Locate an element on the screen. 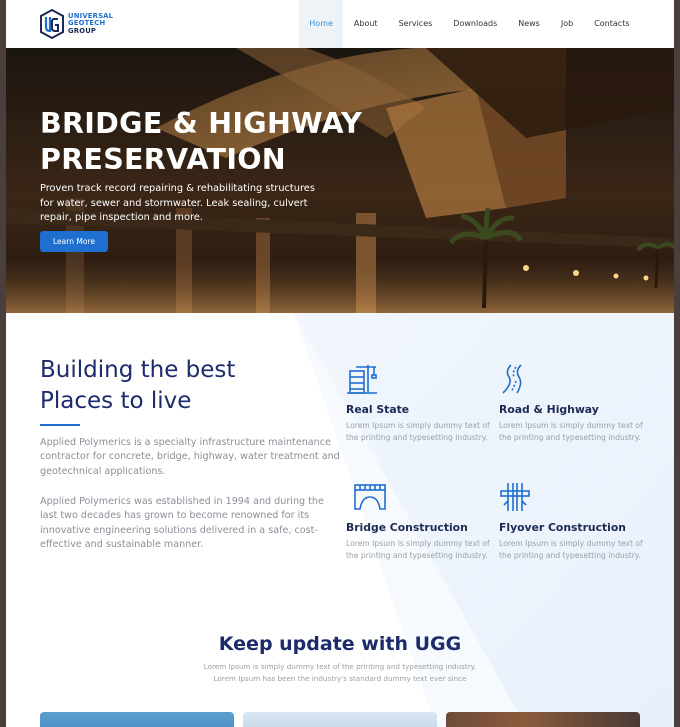 Image resolution: width=680 pixels, height=727 pixels. nav-news: News is located at coordinates (529, 24).